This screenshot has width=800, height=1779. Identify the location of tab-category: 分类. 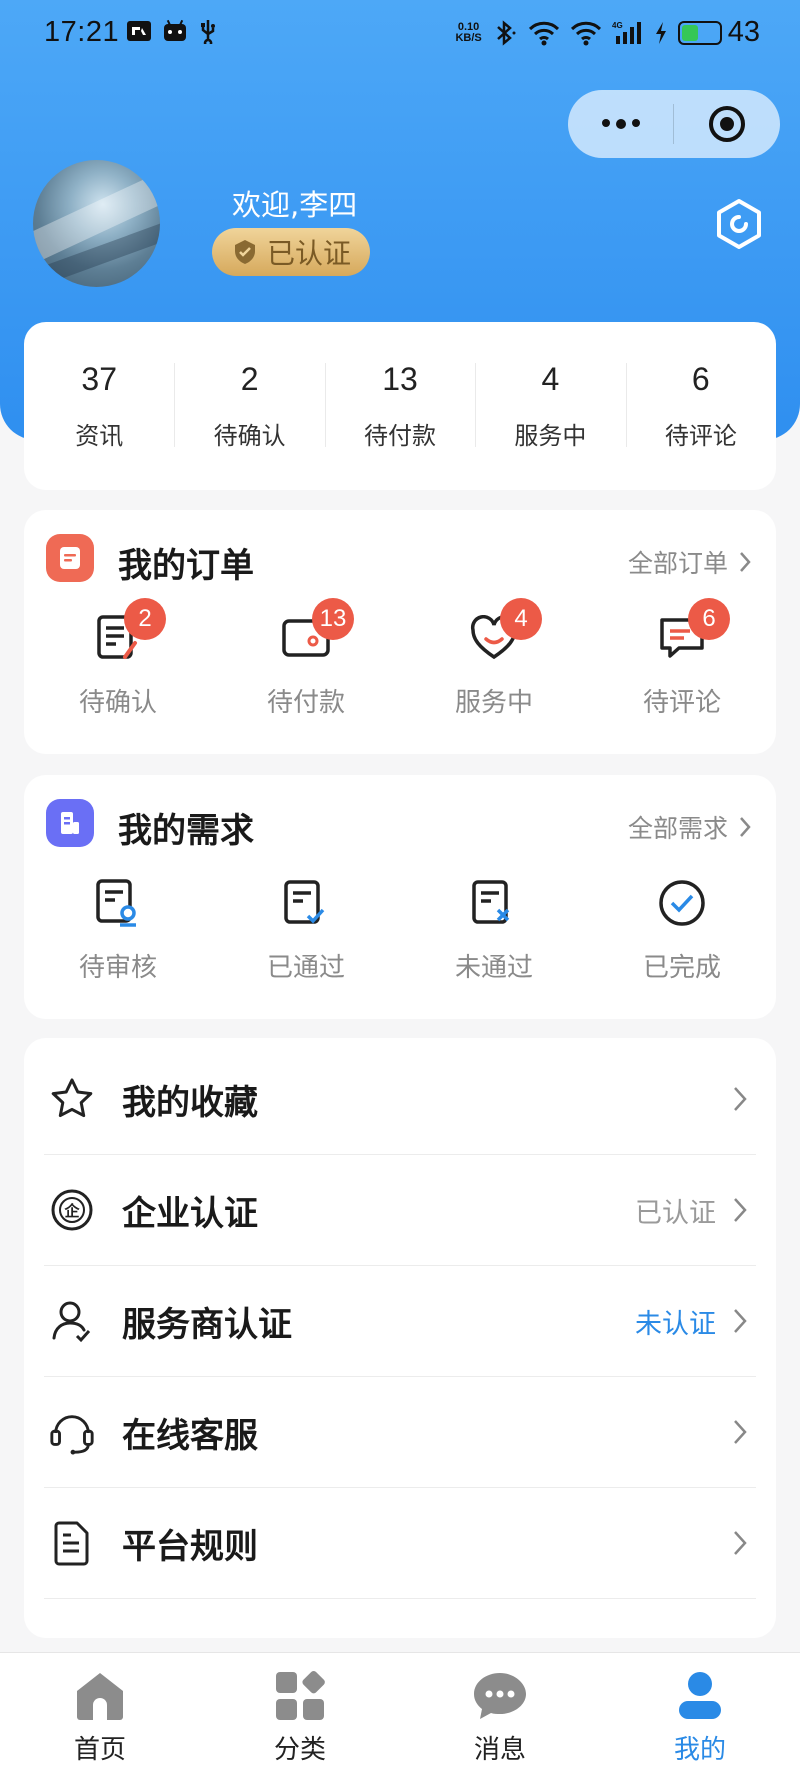
(300, 1716).